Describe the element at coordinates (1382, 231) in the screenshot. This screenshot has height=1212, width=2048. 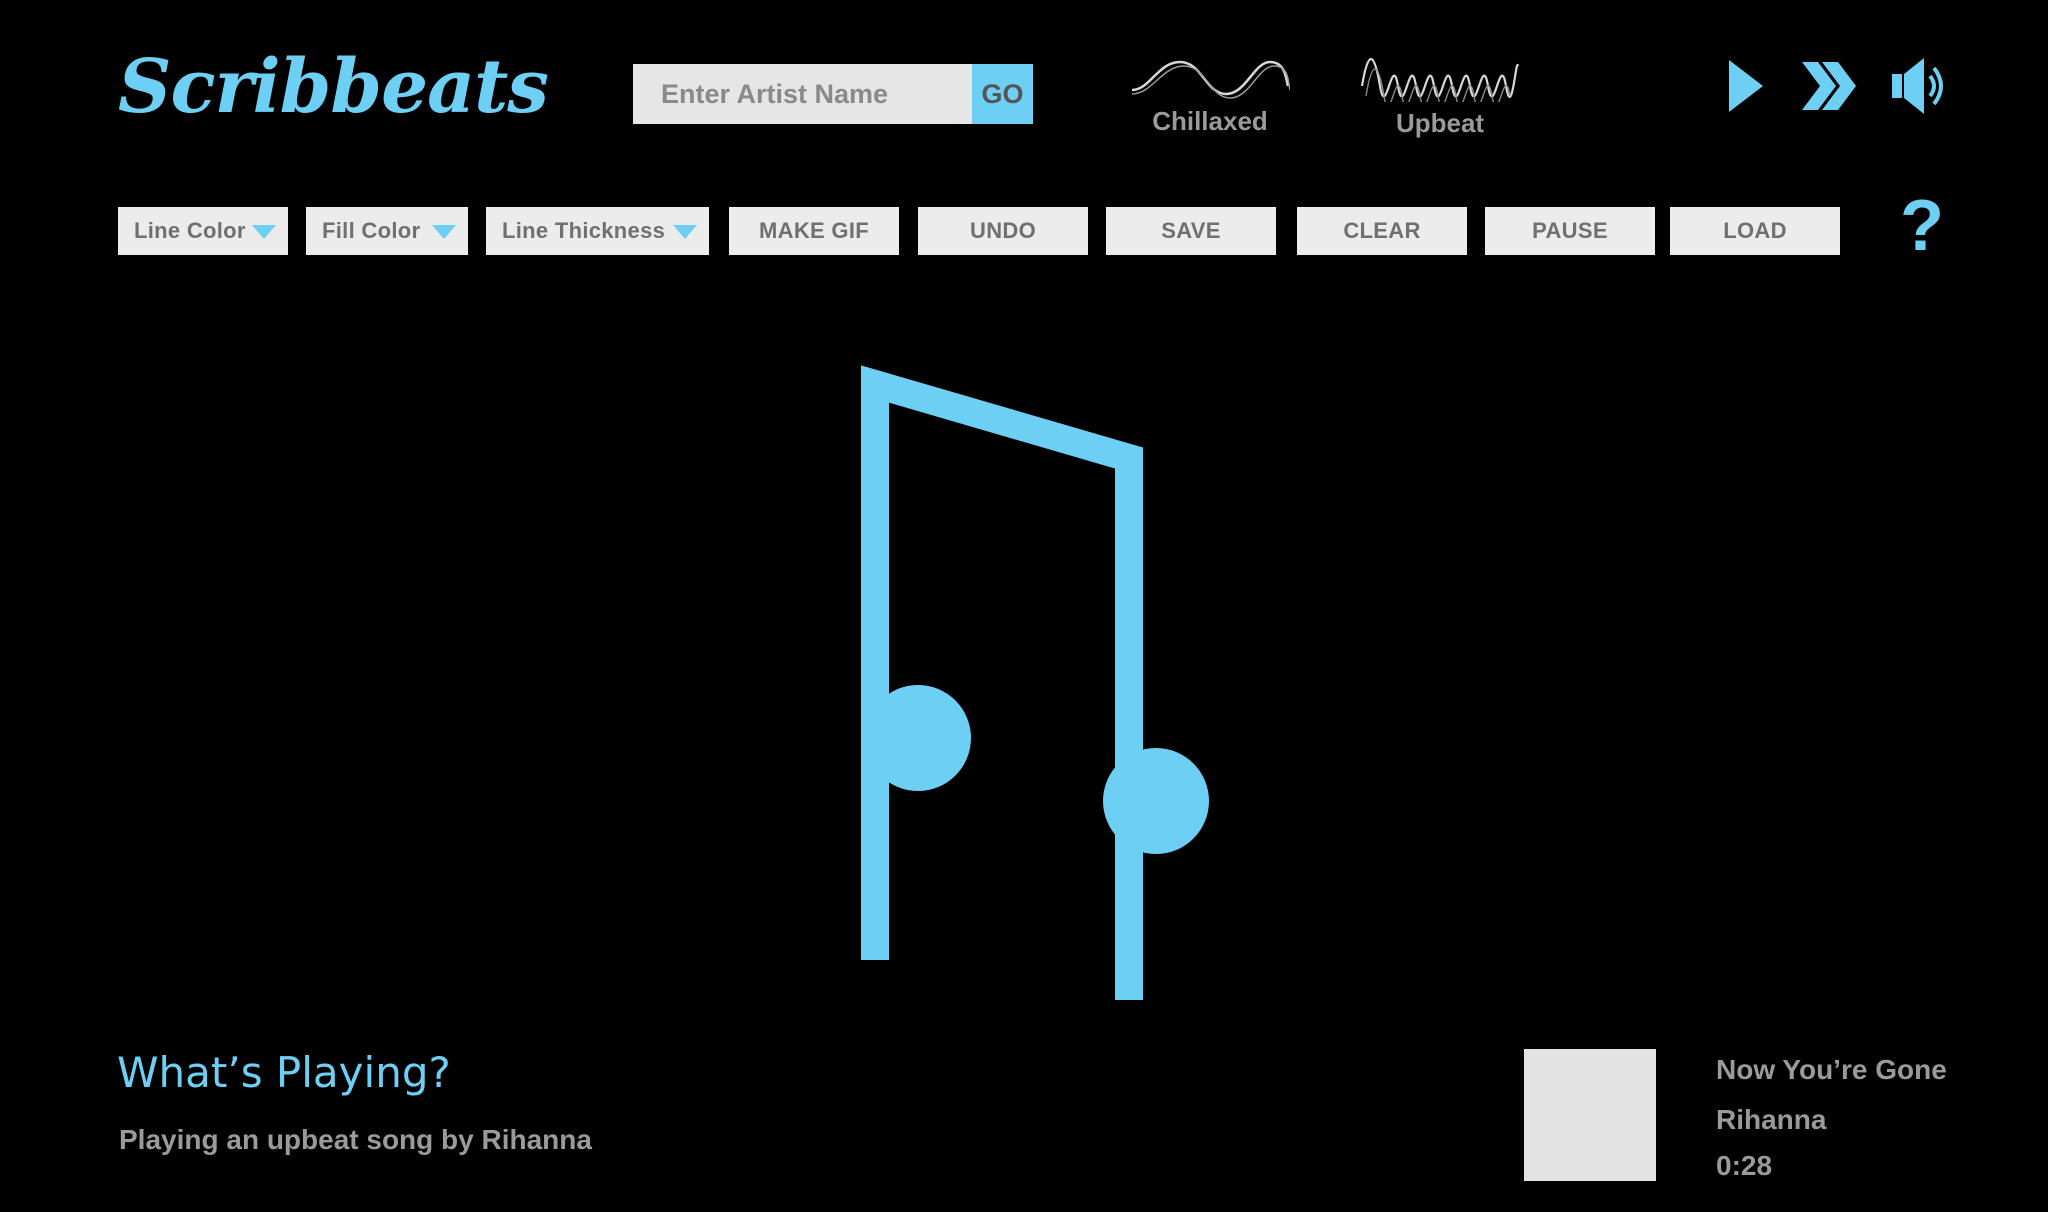
I see `clear-button: CLEAR` at that location.